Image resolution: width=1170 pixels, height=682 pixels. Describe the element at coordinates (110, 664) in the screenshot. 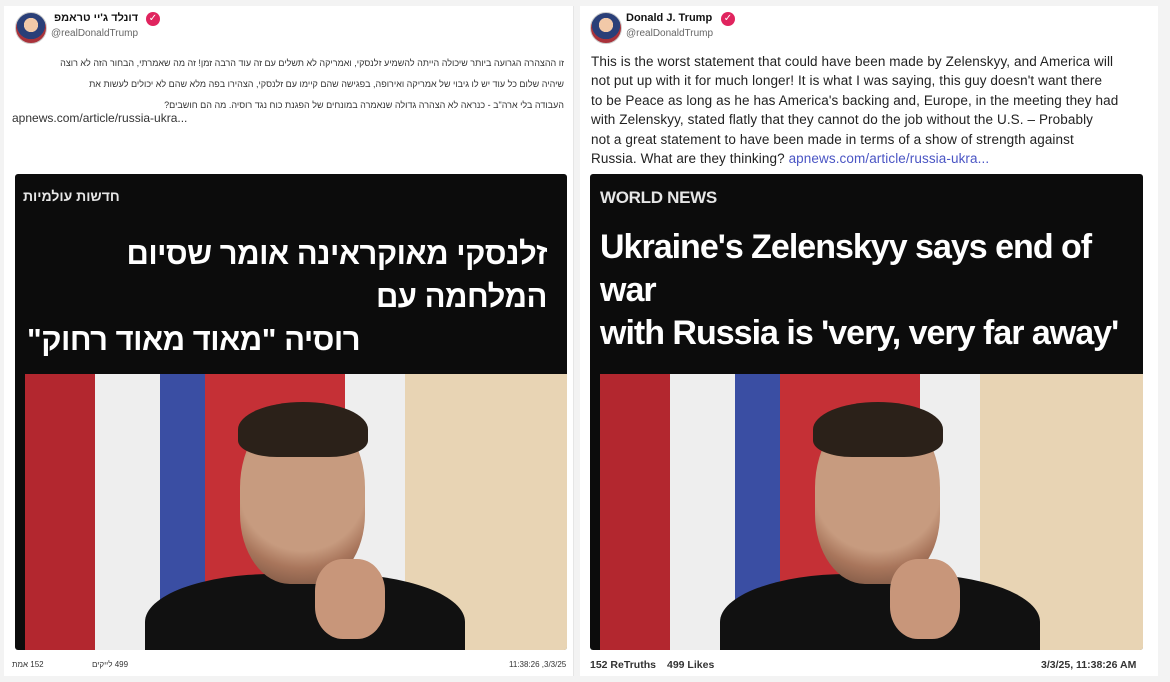

I see `likes-count: 499 לייקים` at that location.